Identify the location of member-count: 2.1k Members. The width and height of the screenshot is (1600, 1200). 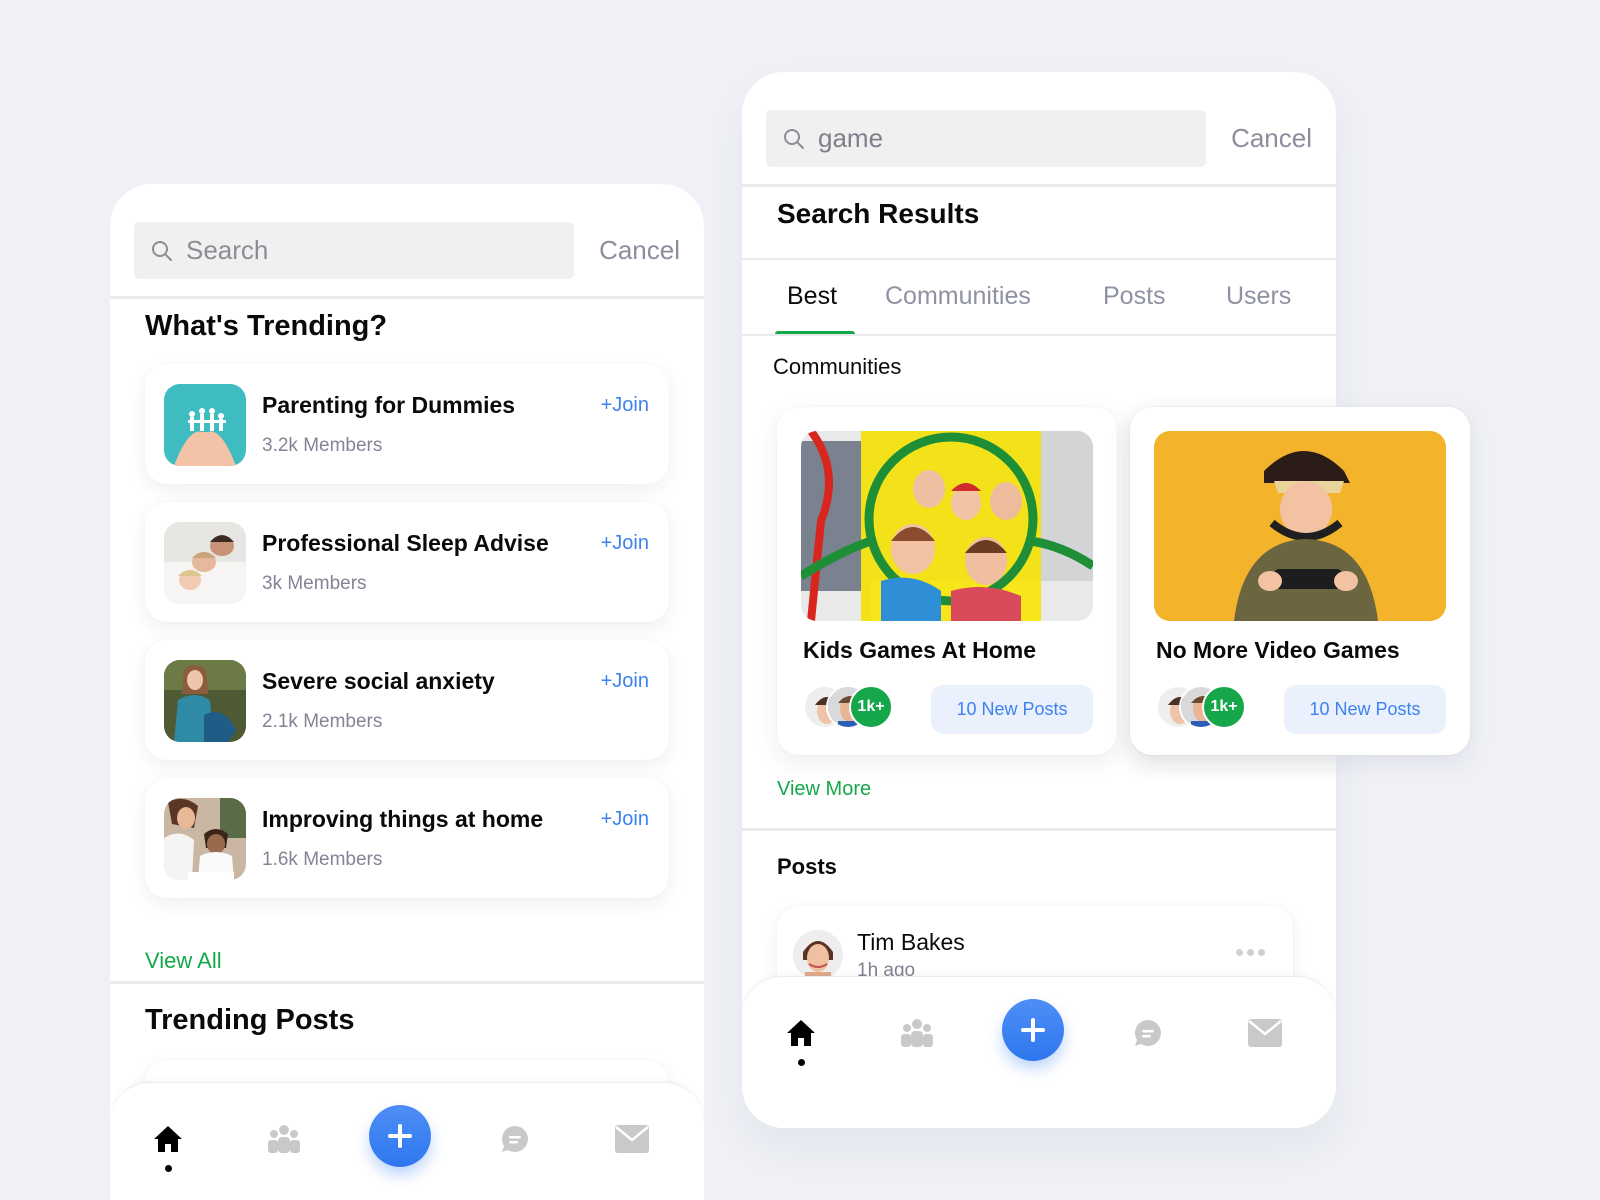
(322, 721).